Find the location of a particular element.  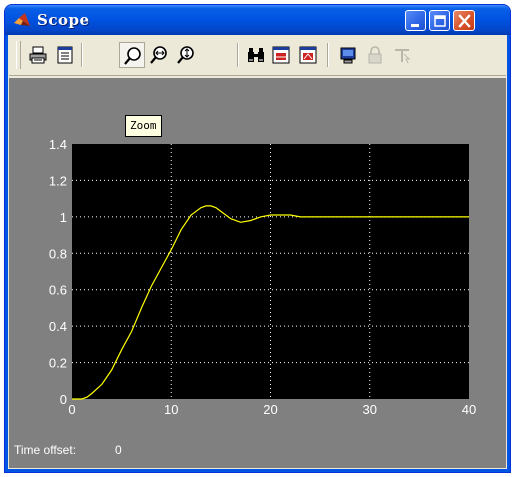

lock-axes-button is located at coordinates (375, 55).